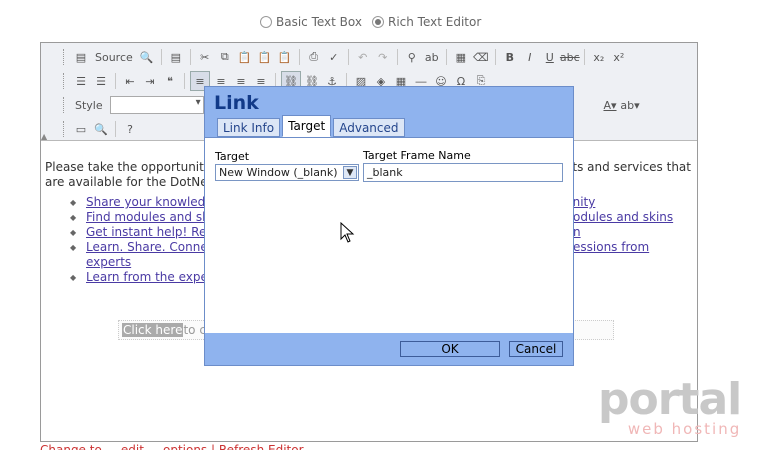  I want to click on paste-word-icon: 📋, so click(285, 57).